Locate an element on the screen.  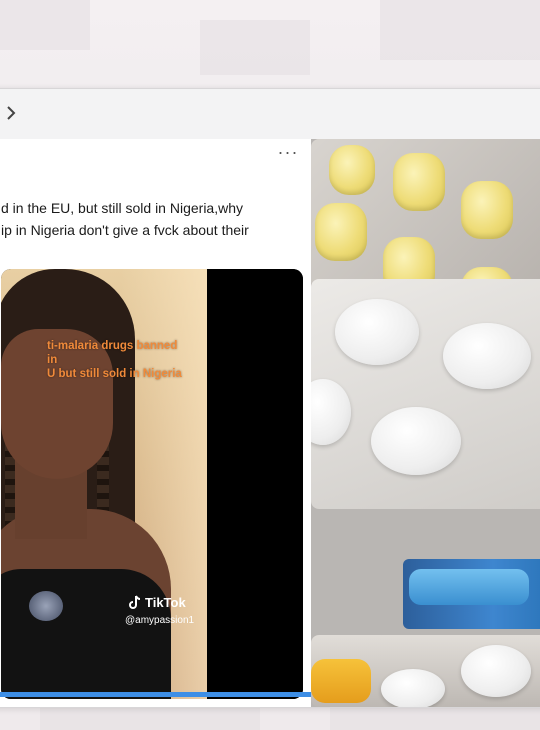
more-horizontal-icon: ··· is located at coordinates (288, 153).